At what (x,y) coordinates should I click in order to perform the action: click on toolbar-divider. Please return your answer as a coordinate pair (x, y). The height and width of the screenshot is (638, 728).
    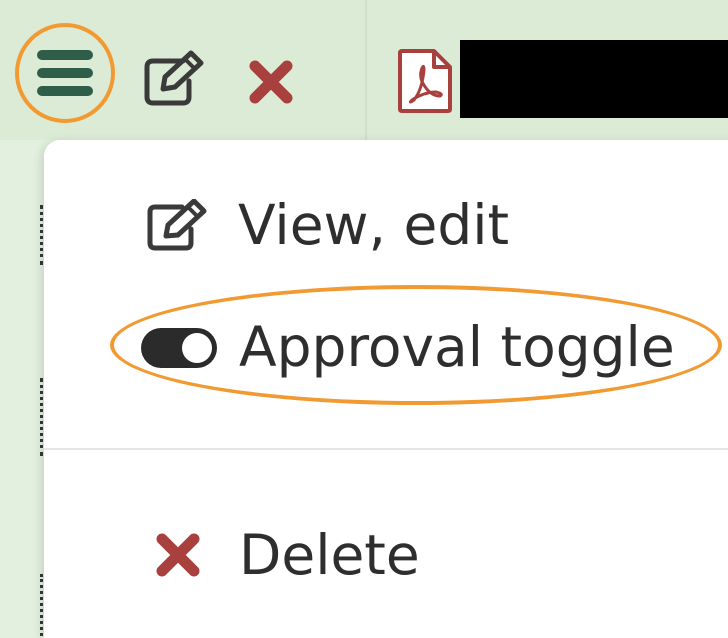
    Looking at the image, I should click on (366, 70).